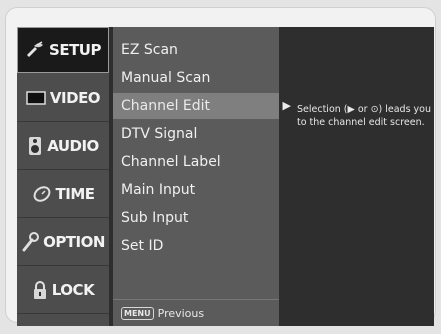 This screenshot has height=334, width=441. What do you see at coordinates (73, 290) in the screenshot?
I see `menu-item-label: LOCK` at bounding box center [73, 290].